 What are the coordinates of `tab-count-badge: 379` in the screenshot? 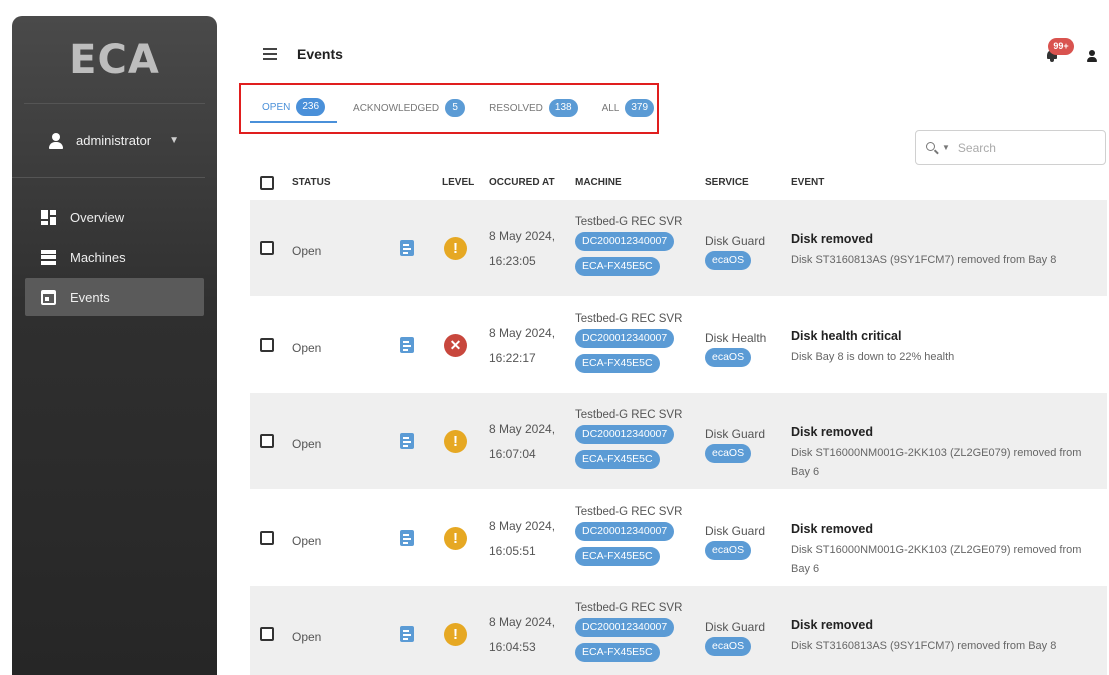 It's located at (640, 108).